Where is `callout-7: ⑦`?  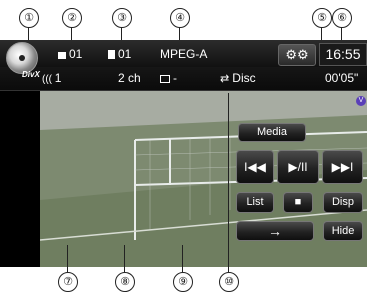 callout-7: ⑦ is located at coordinates (68, 282).